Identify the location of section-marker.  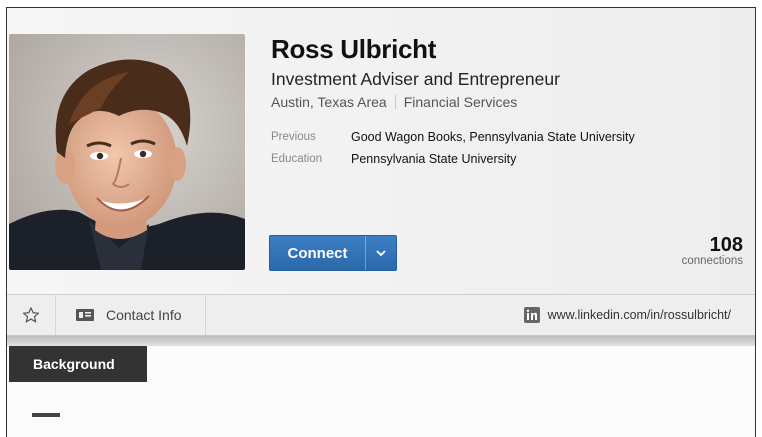
(46, 415).